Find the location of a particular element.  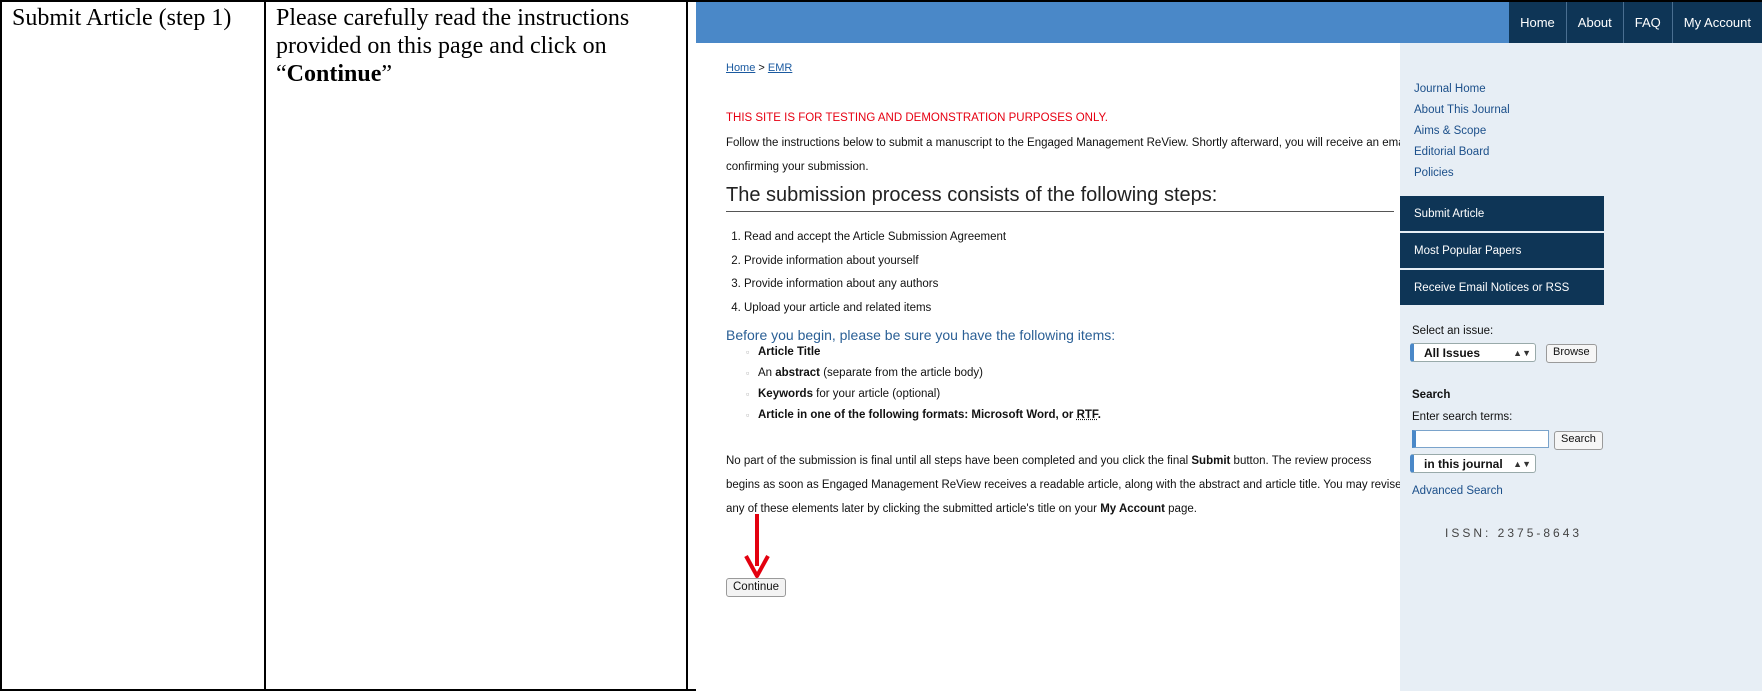

sidebar-link-about-journal: About This Journal is located at coordinates (1462, 110).